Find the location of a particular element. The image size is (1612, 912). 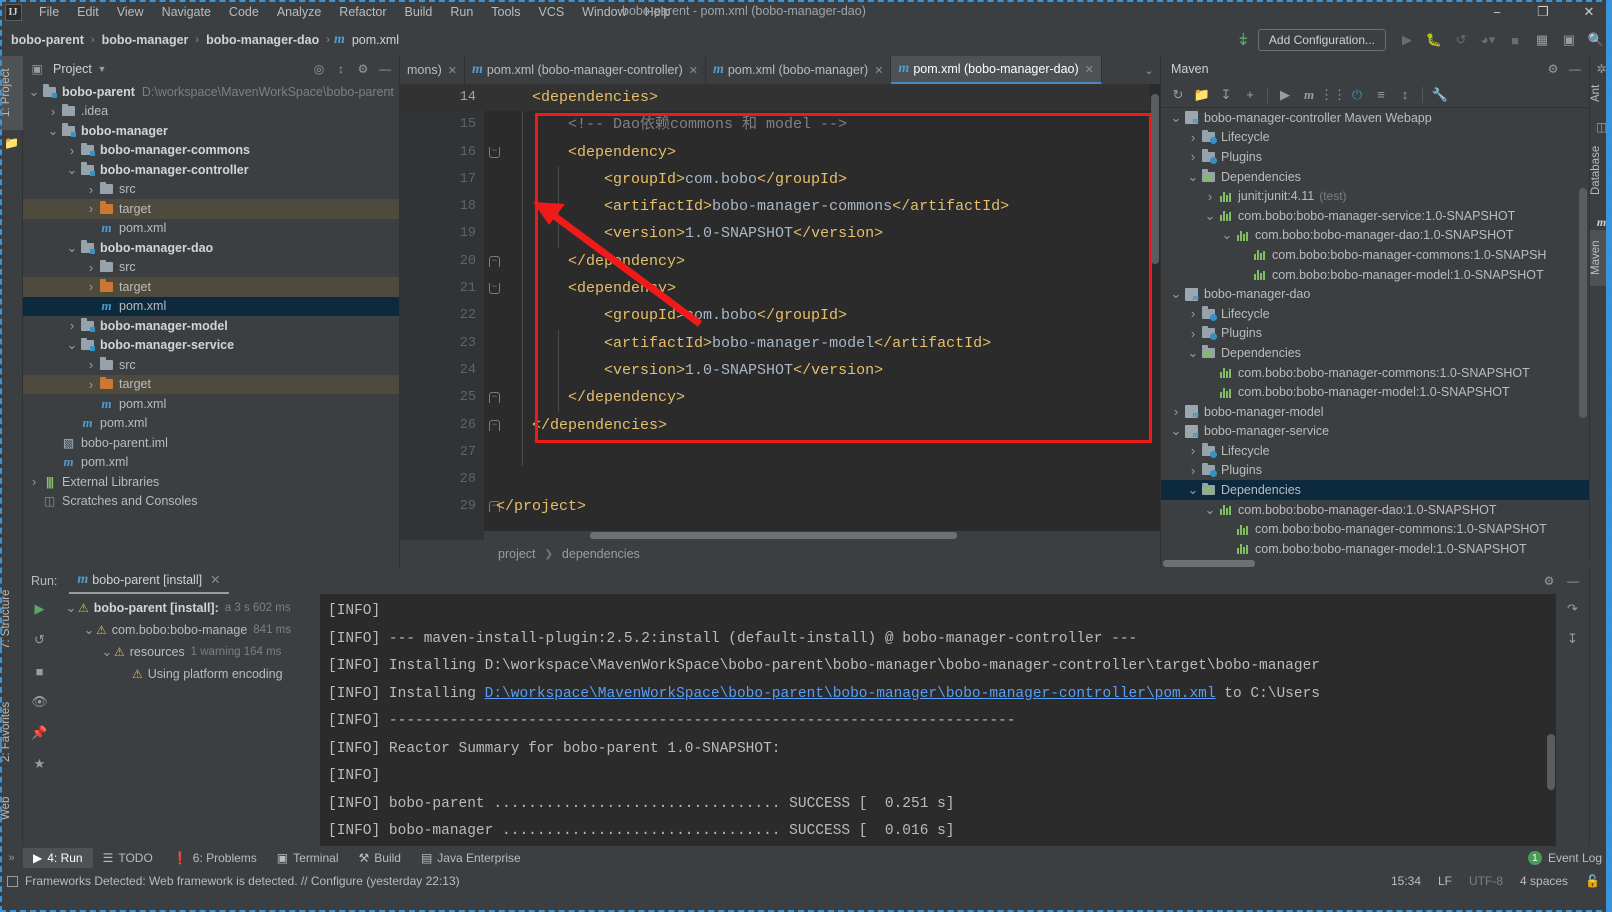

run-with-coverage-icon: ↺ is located at coordinates (1461, 40).